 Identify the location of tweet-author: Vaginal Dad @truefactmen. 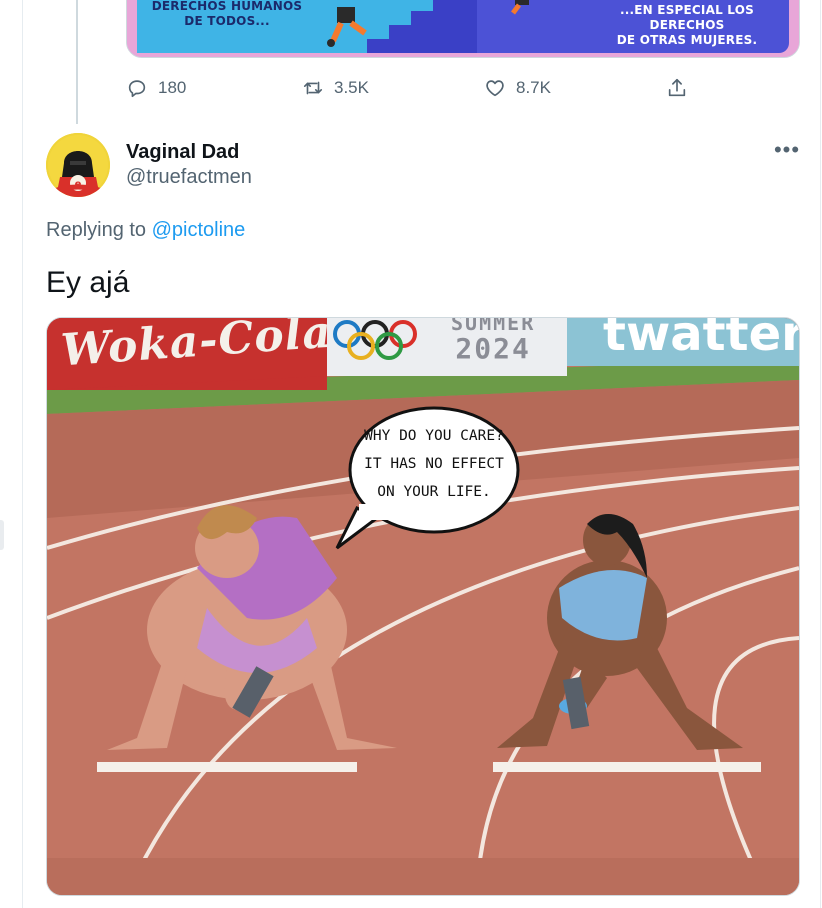
(189, 165).